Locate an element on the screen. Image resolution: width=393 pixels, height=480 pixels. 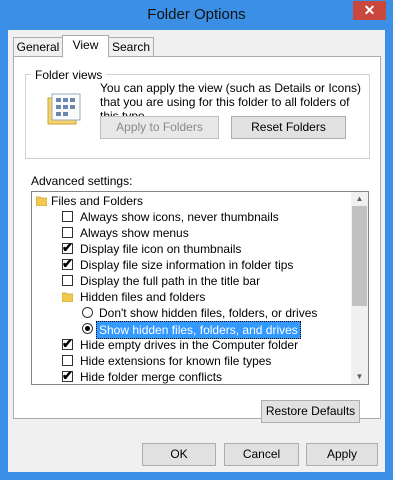
apply-to-folders-button: Apply to Folders is located at coordinates (159, 127).